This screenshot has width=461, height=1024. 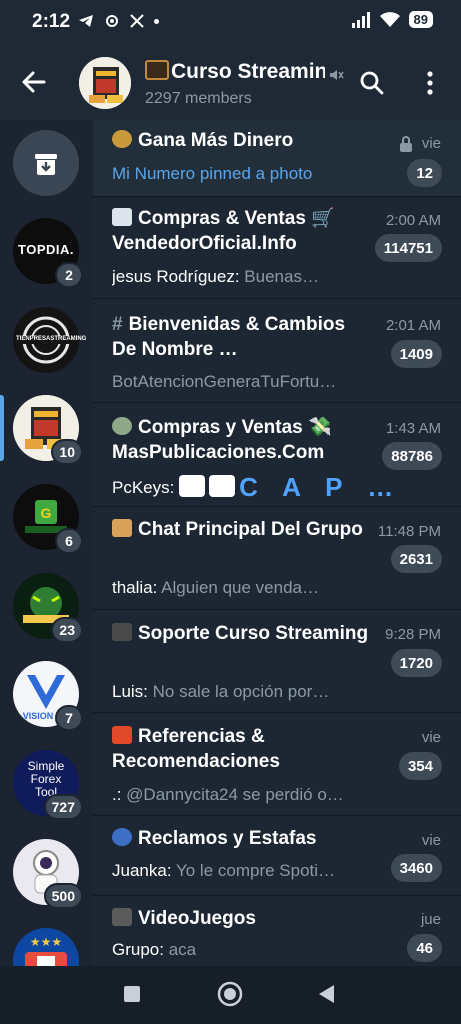 What do you see at coordinates (413, 325) in the screenshot?
I see `topic-time: 2:01 AM` at bounding box center [413, 325].